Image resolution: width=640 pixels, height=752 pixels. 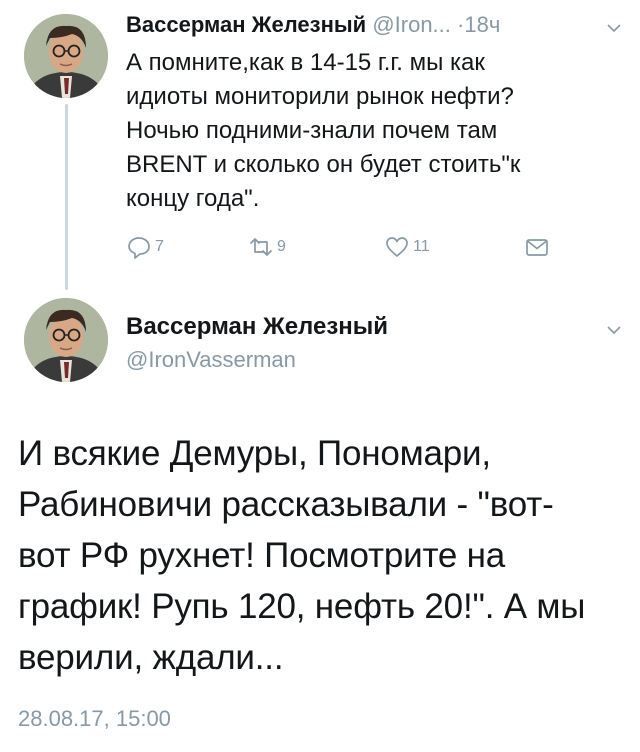 I want to click on tweet-text-line: график! Рупь 120, нефть 20!". А мы, so click(x=302, y=606).